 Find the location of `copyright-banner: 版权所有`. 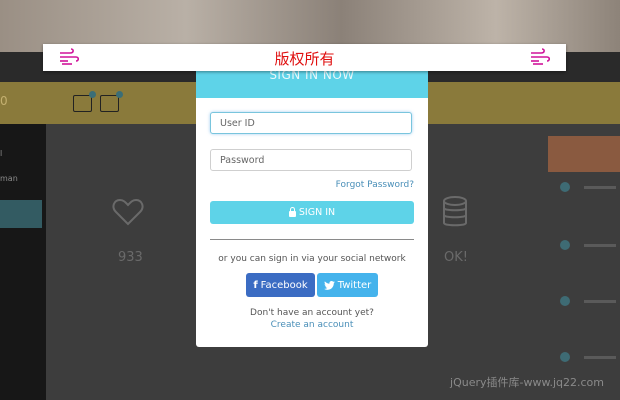

copyright-banner: 版权所有 is located at coordinates (304, 57).